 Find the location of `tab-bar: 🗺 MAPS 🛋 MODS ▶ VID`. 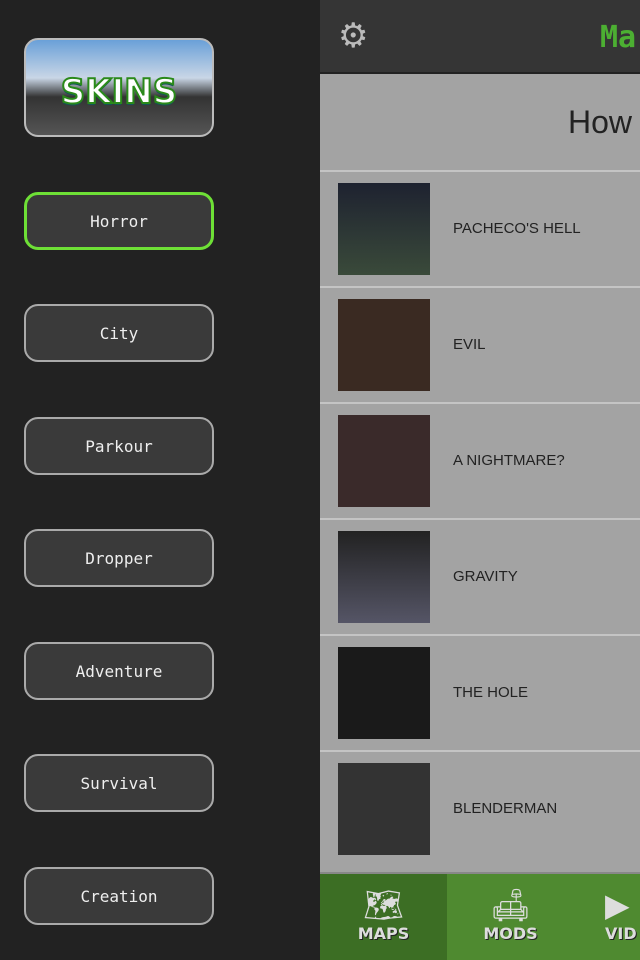

tab-bar: 🗺 MAPS 🛋 MODS ▶ VID is located at coordinates (480, 916).